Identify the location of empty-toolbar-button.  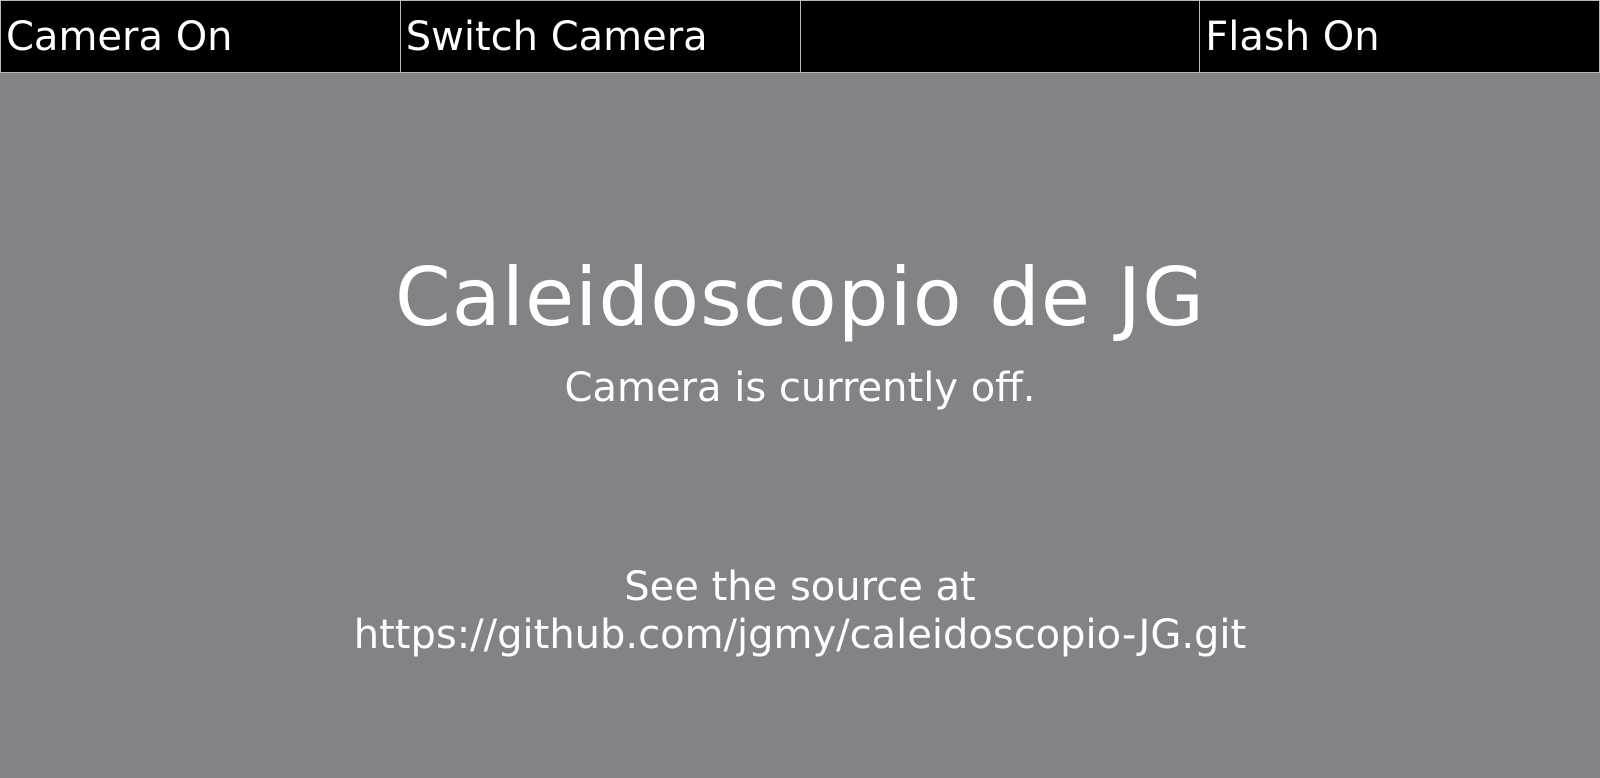
(999, 36).